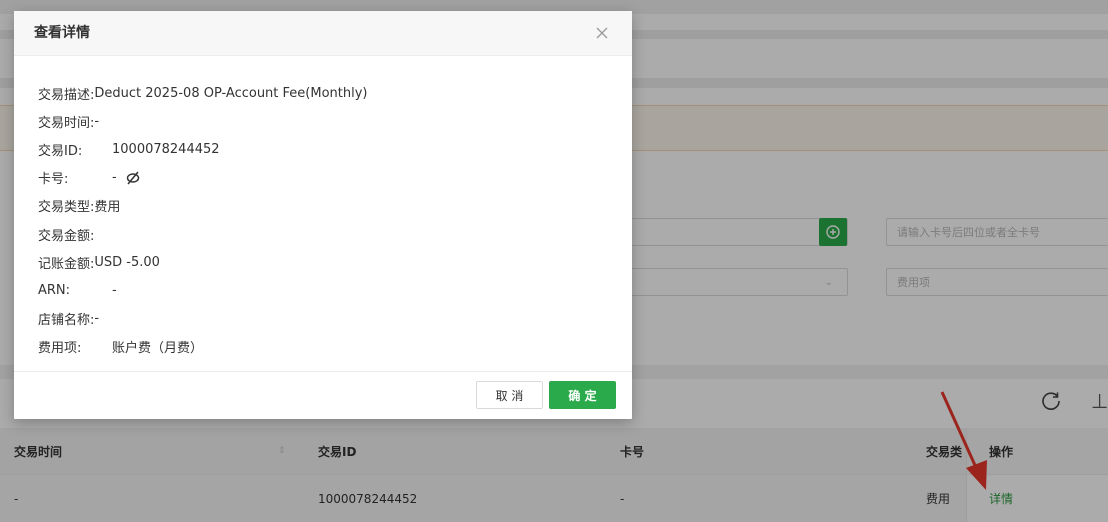  Describe the element at coordinates (582, 395) in the screenshot. I see `confirm-button: 确 定` at that location.